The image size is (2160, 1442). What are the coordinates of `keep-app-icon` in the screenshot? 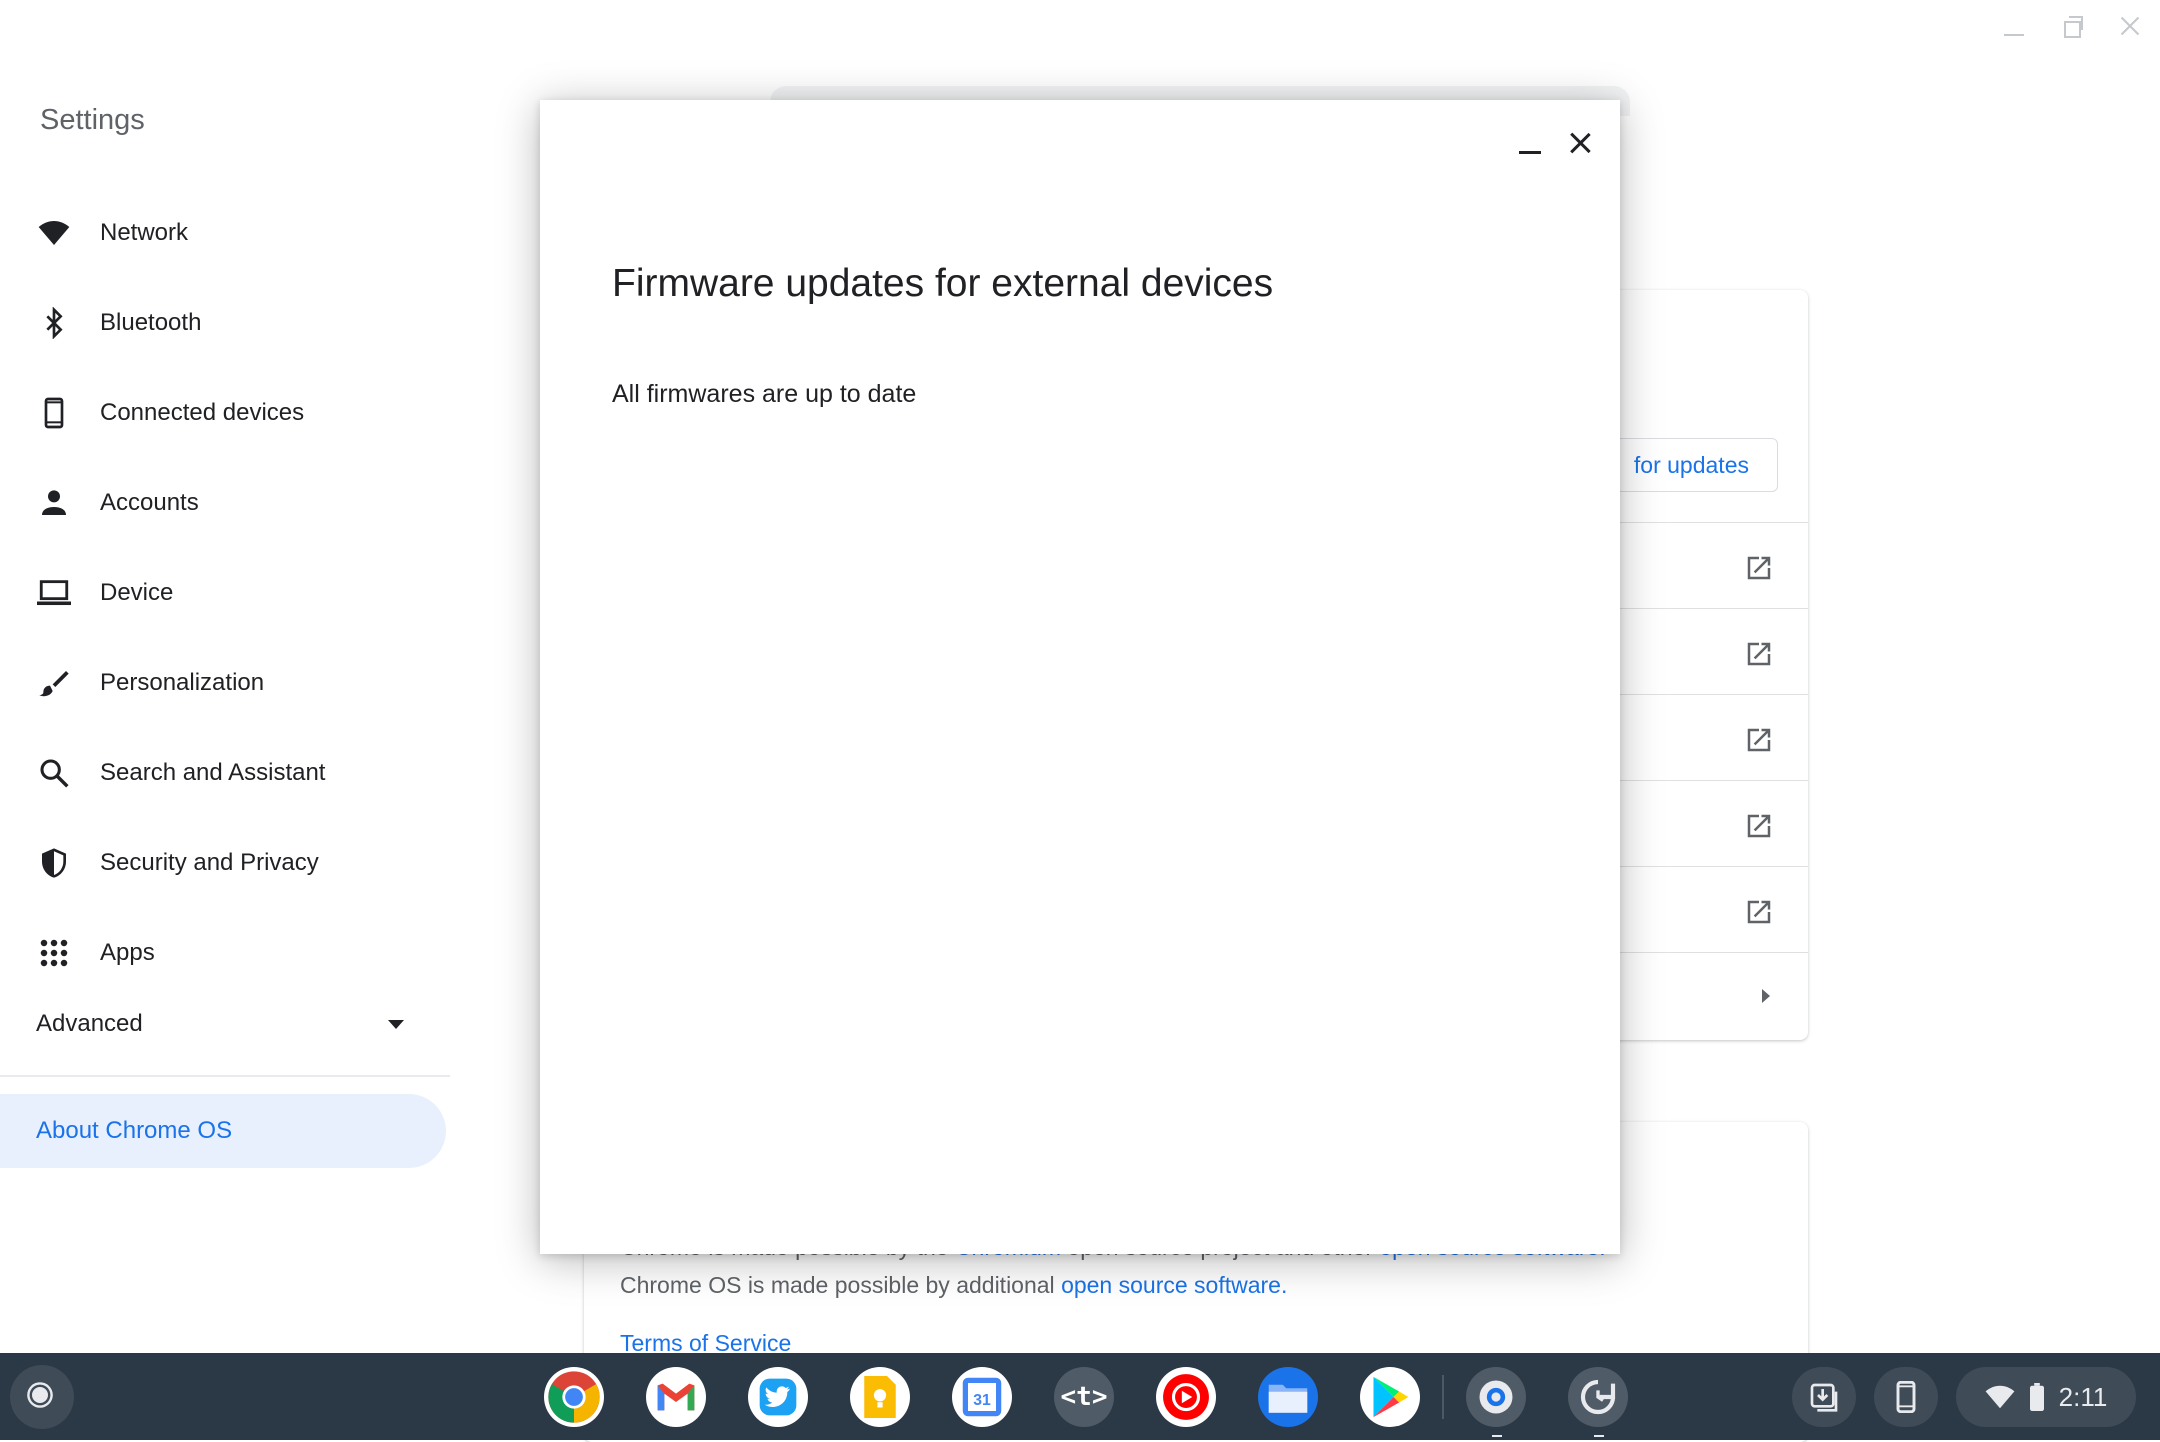 It's located at (880, 1397).